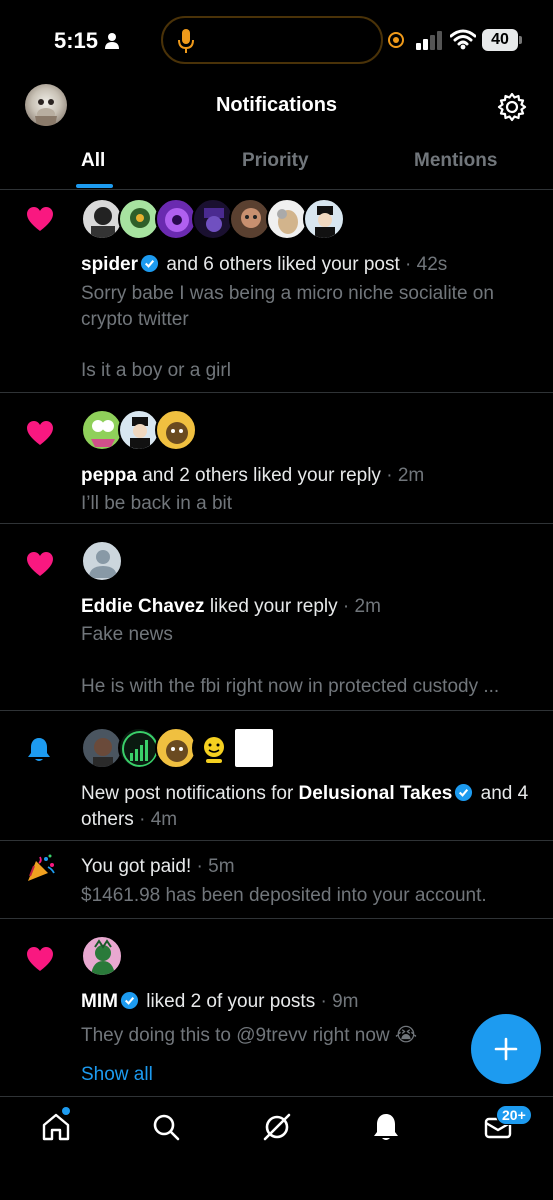 Image resolution: width=553 pixels, height=1200 pixels. I want to click on notification-text: You got paid! · 5m, so click(158, 866).